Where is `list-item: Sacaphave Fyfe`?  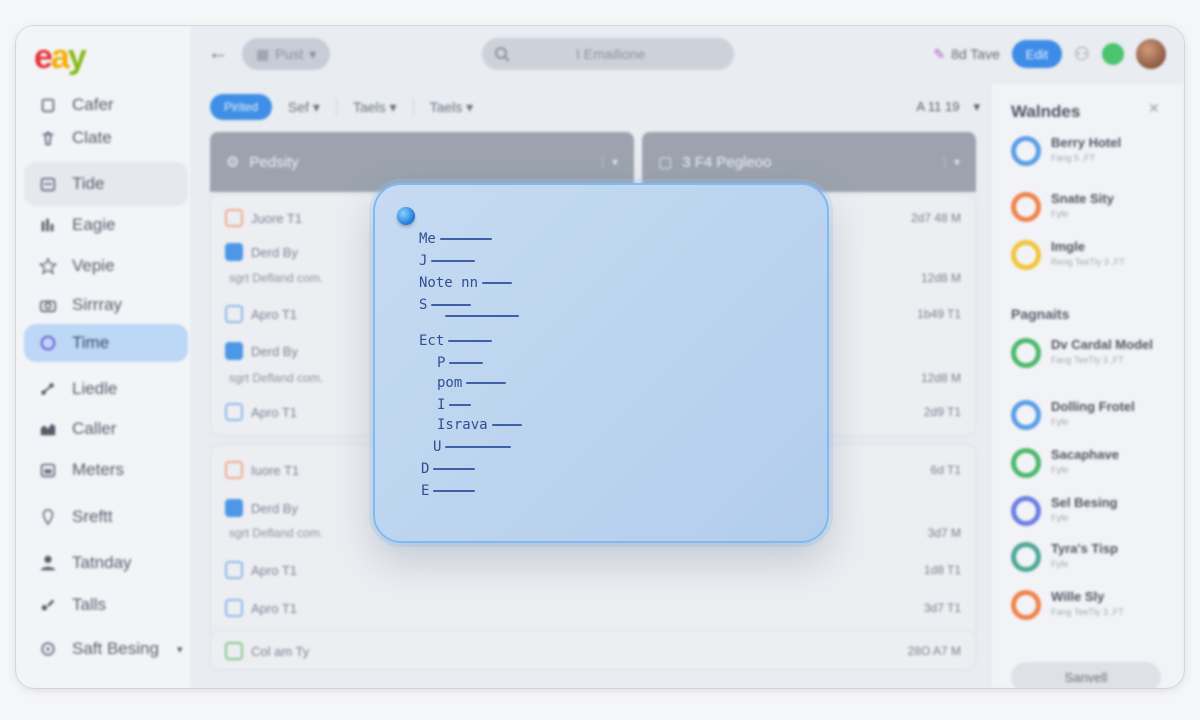 list-item: Sacaphave Fyfe is located at coordinates (1091, 462).